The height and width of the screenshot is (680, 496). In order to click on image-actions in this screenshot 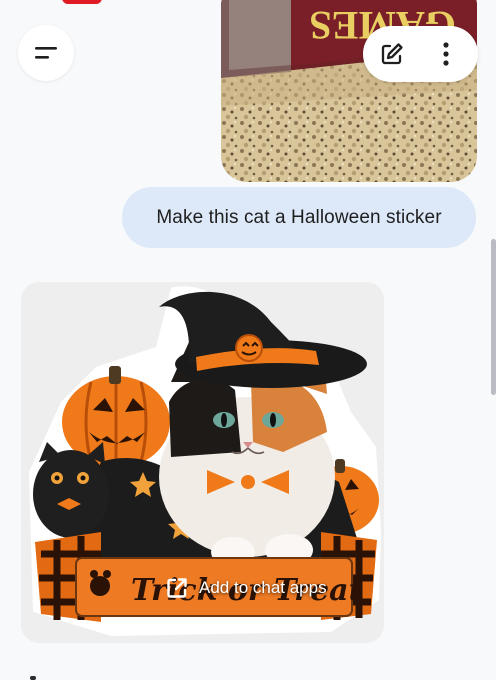, I will do `click(420, 54)`.